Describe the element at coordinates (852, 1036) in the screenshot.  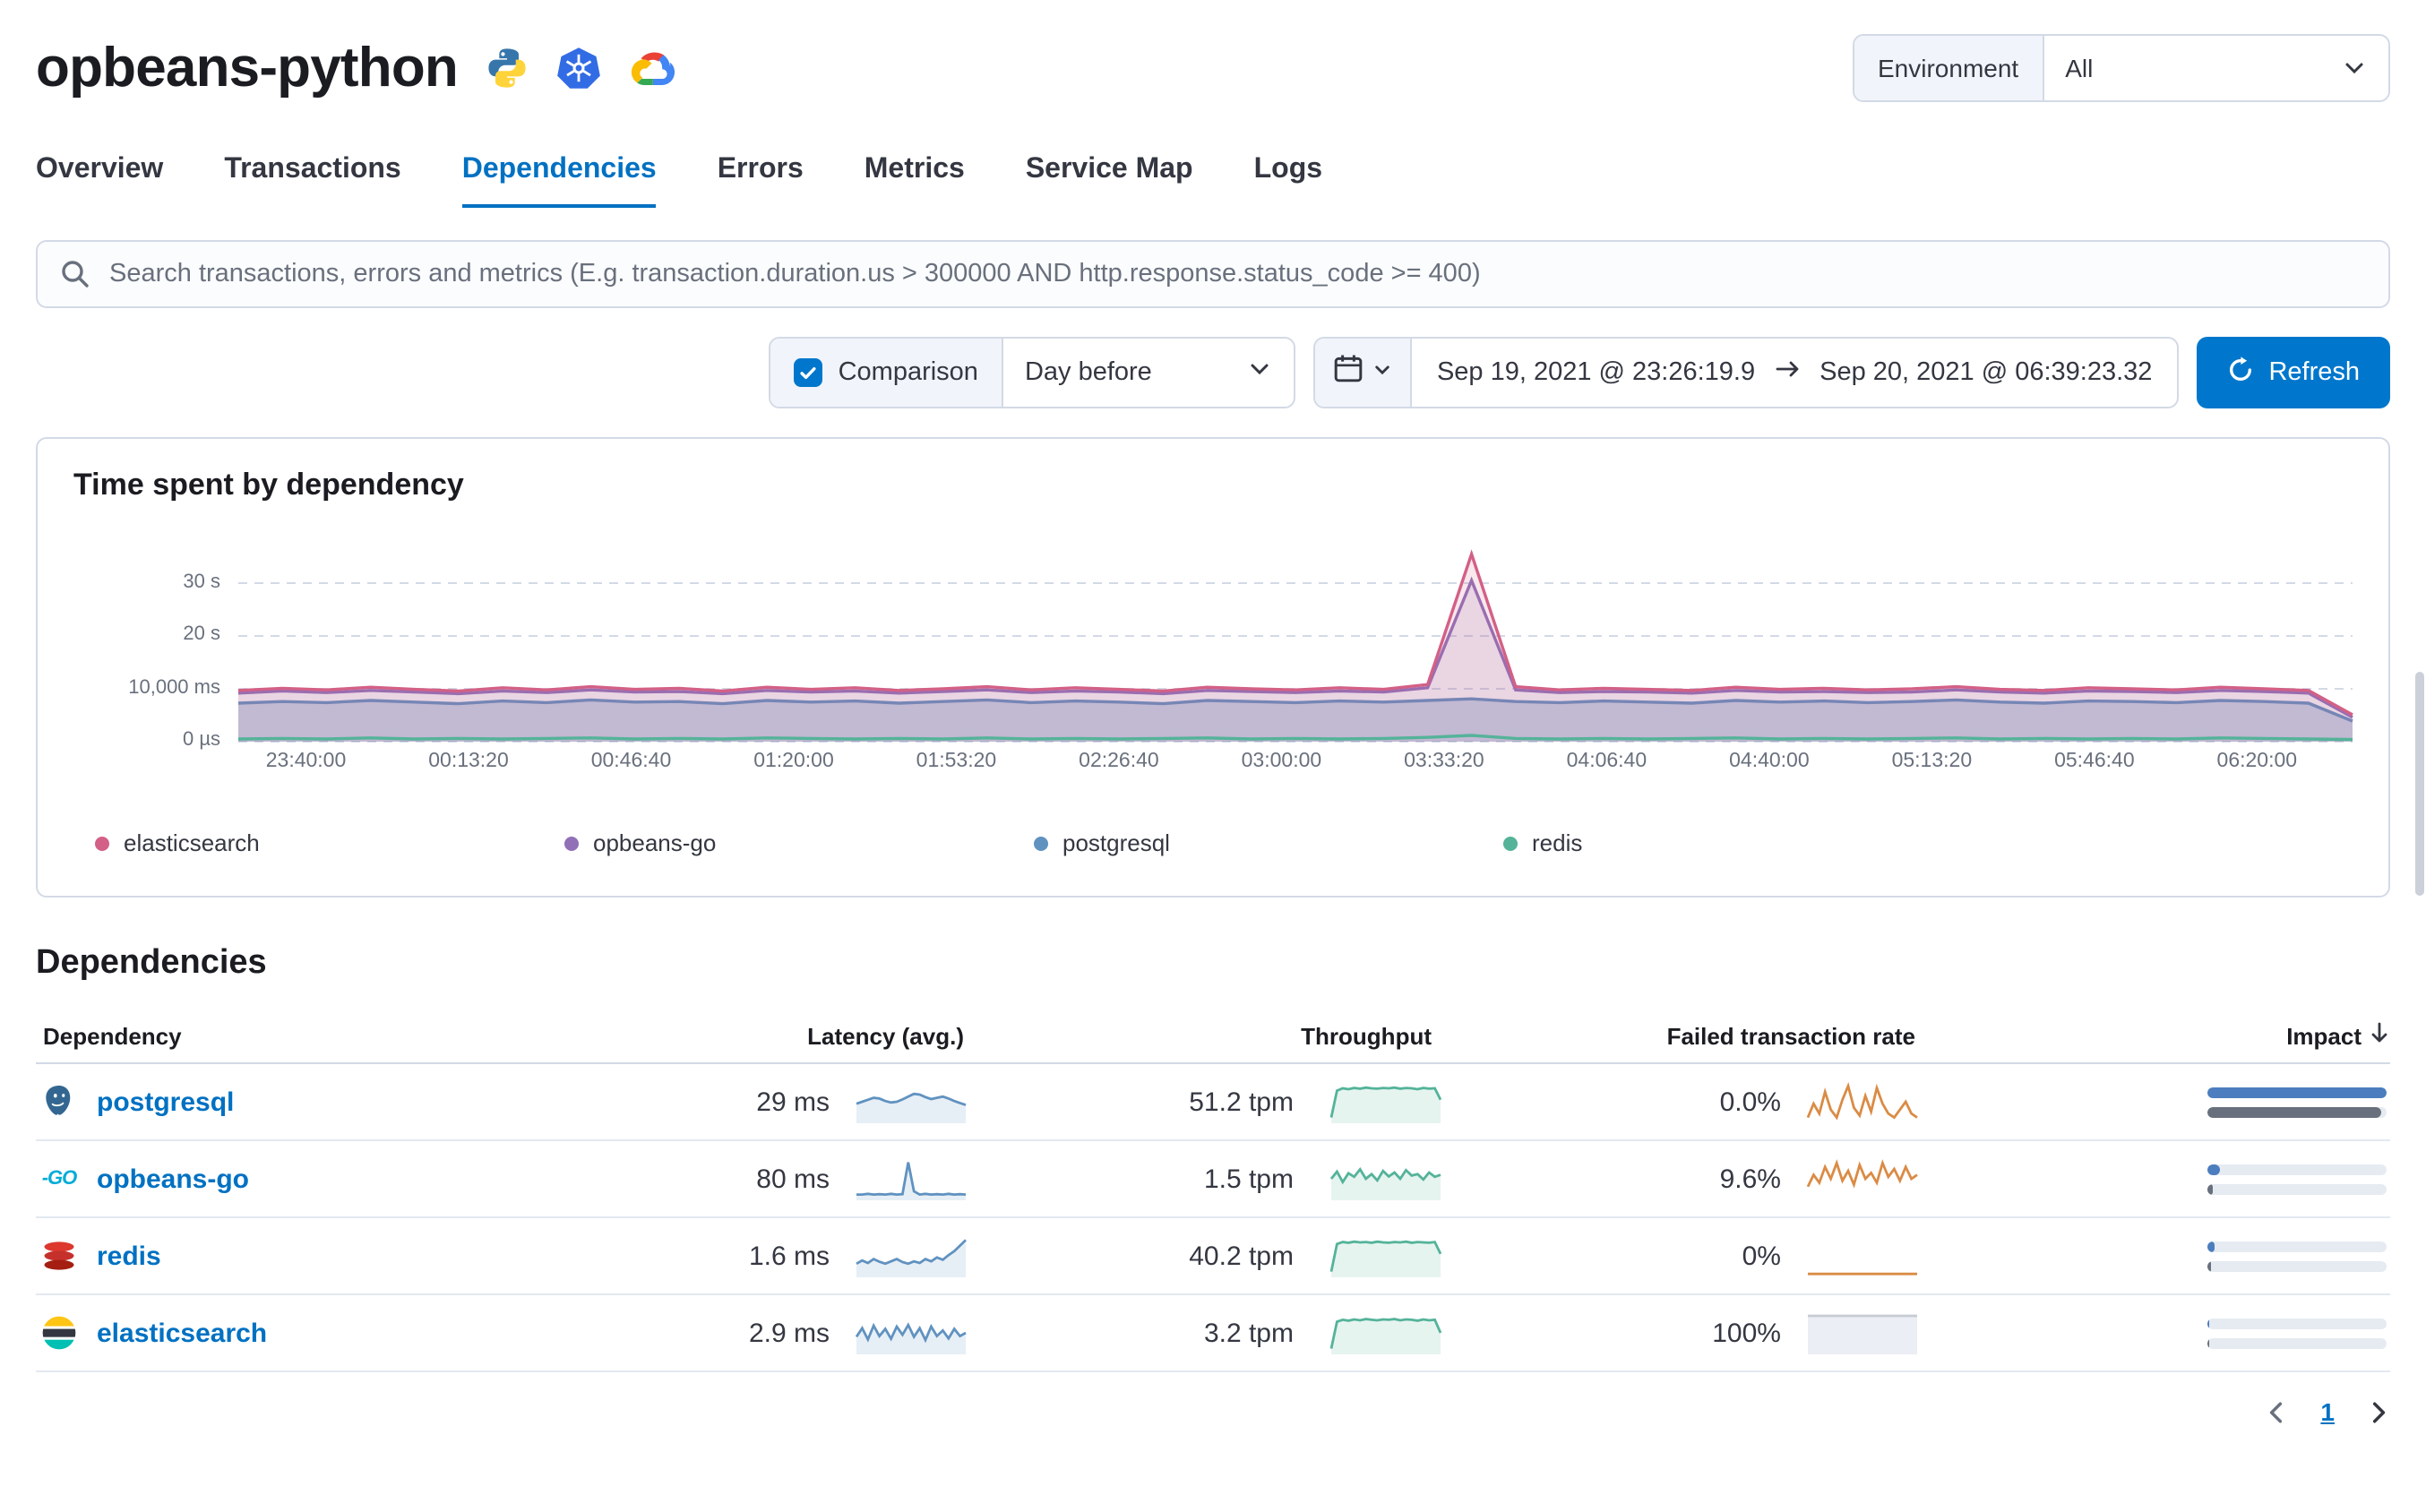
I see `column-latency: Latency (avg.)` at that location.